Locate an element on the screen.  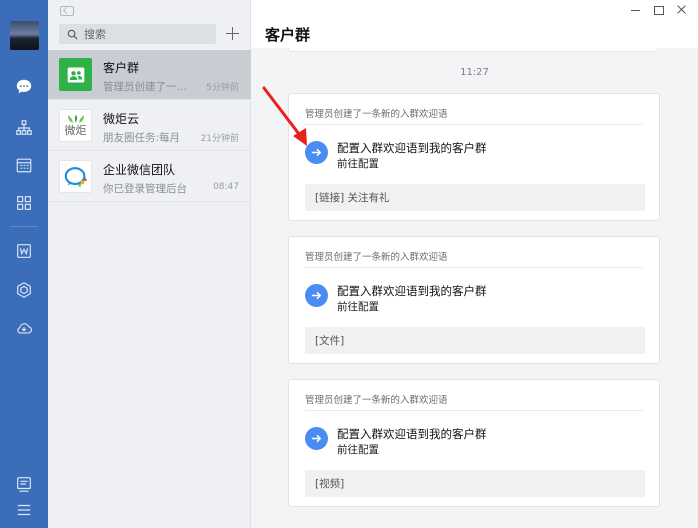
search-box is located at coordinates (137, 34).